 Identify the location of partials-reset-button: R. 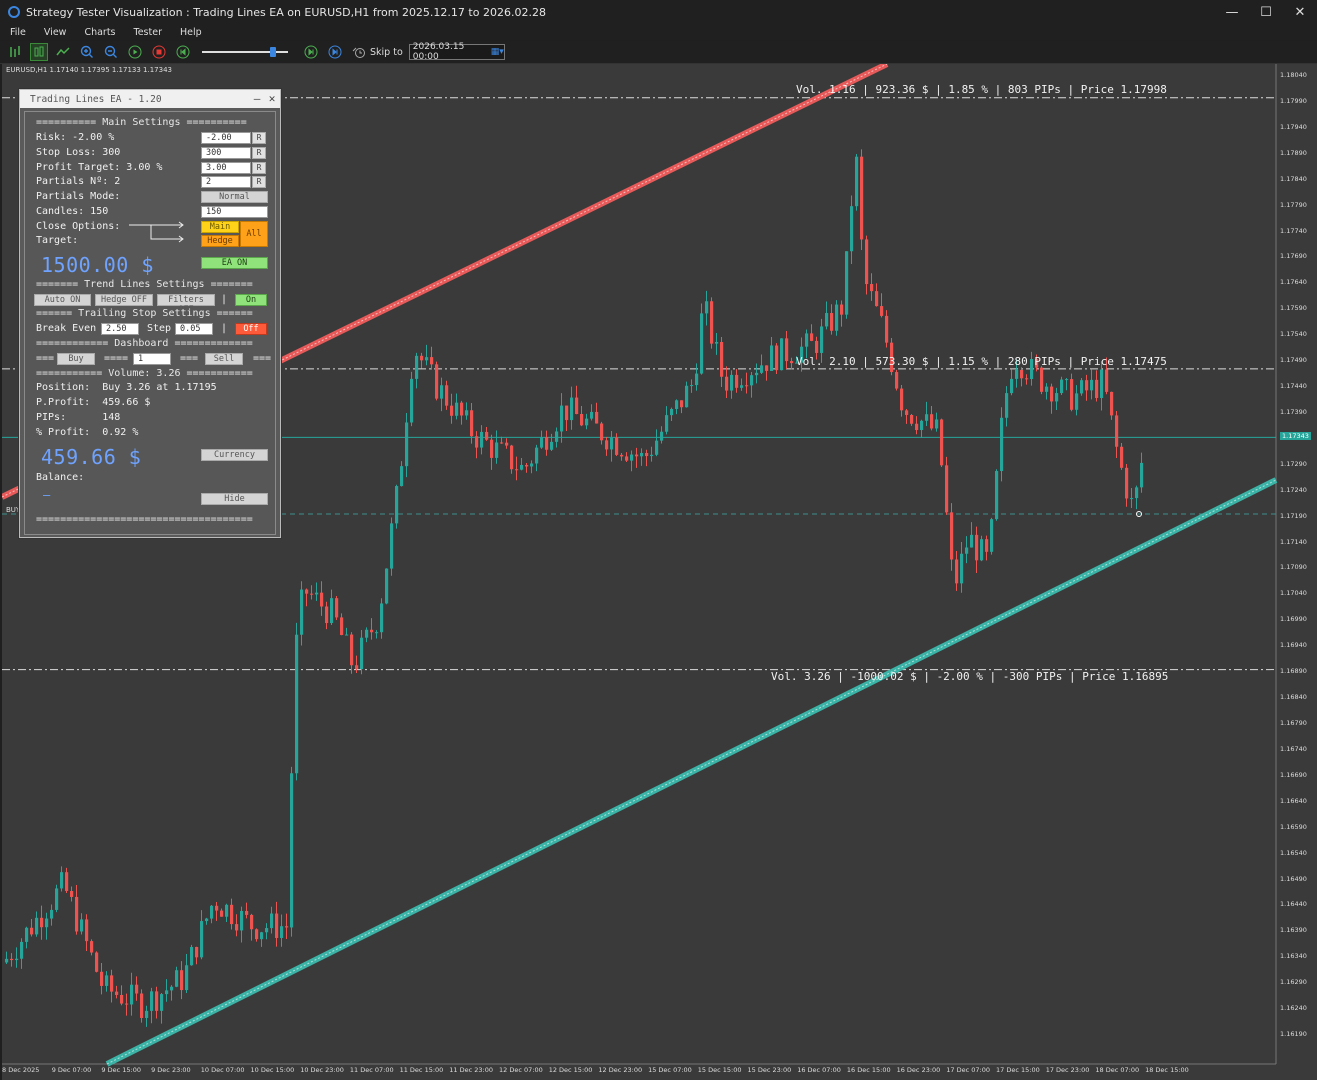
(259, 182).